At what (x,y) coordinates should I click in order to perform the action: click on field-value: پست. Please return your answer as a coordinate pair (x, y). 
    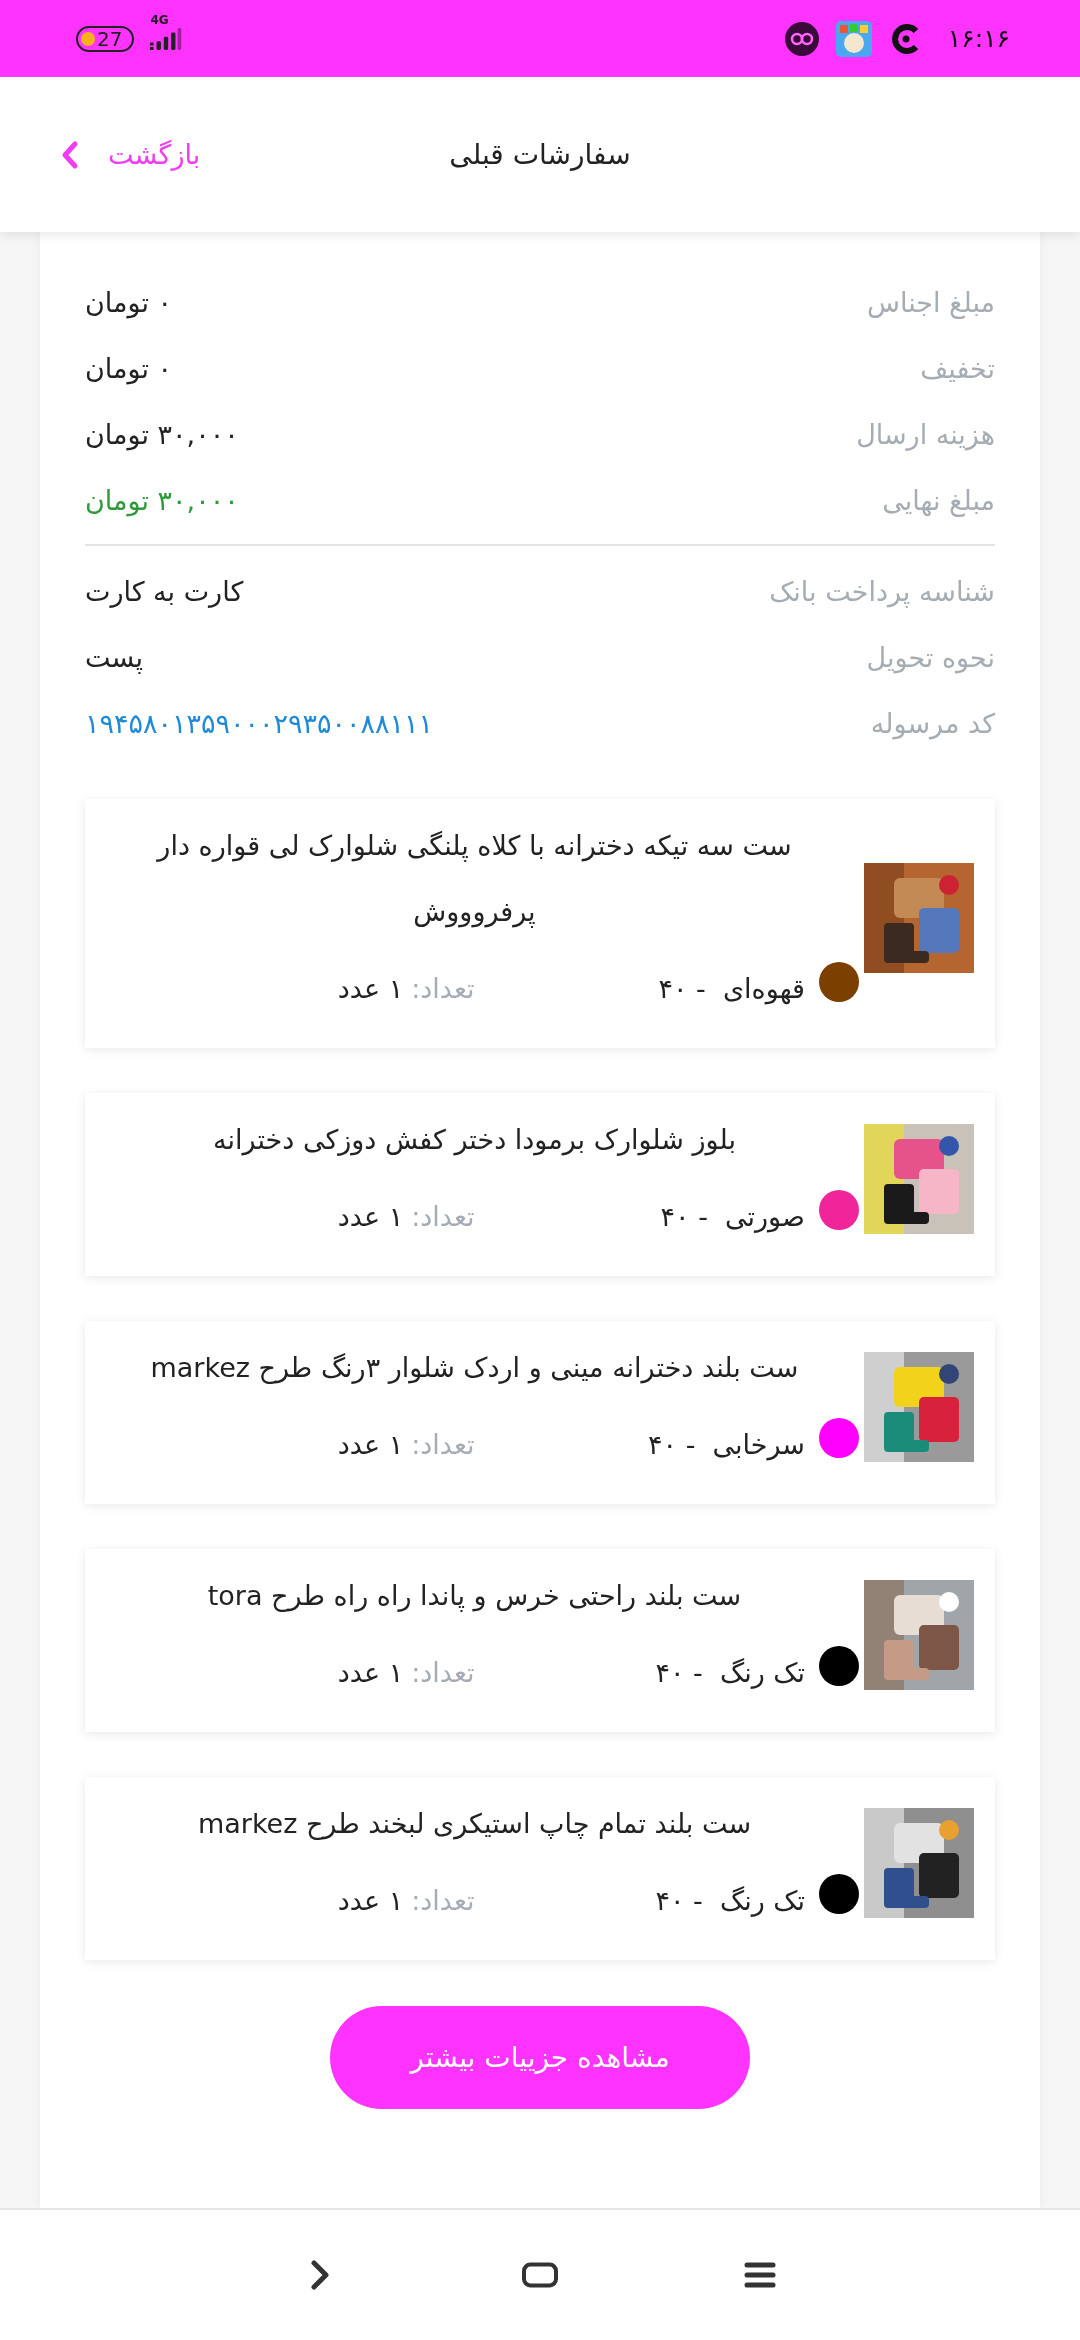
    Looking at the image, I should click on (114, 657).